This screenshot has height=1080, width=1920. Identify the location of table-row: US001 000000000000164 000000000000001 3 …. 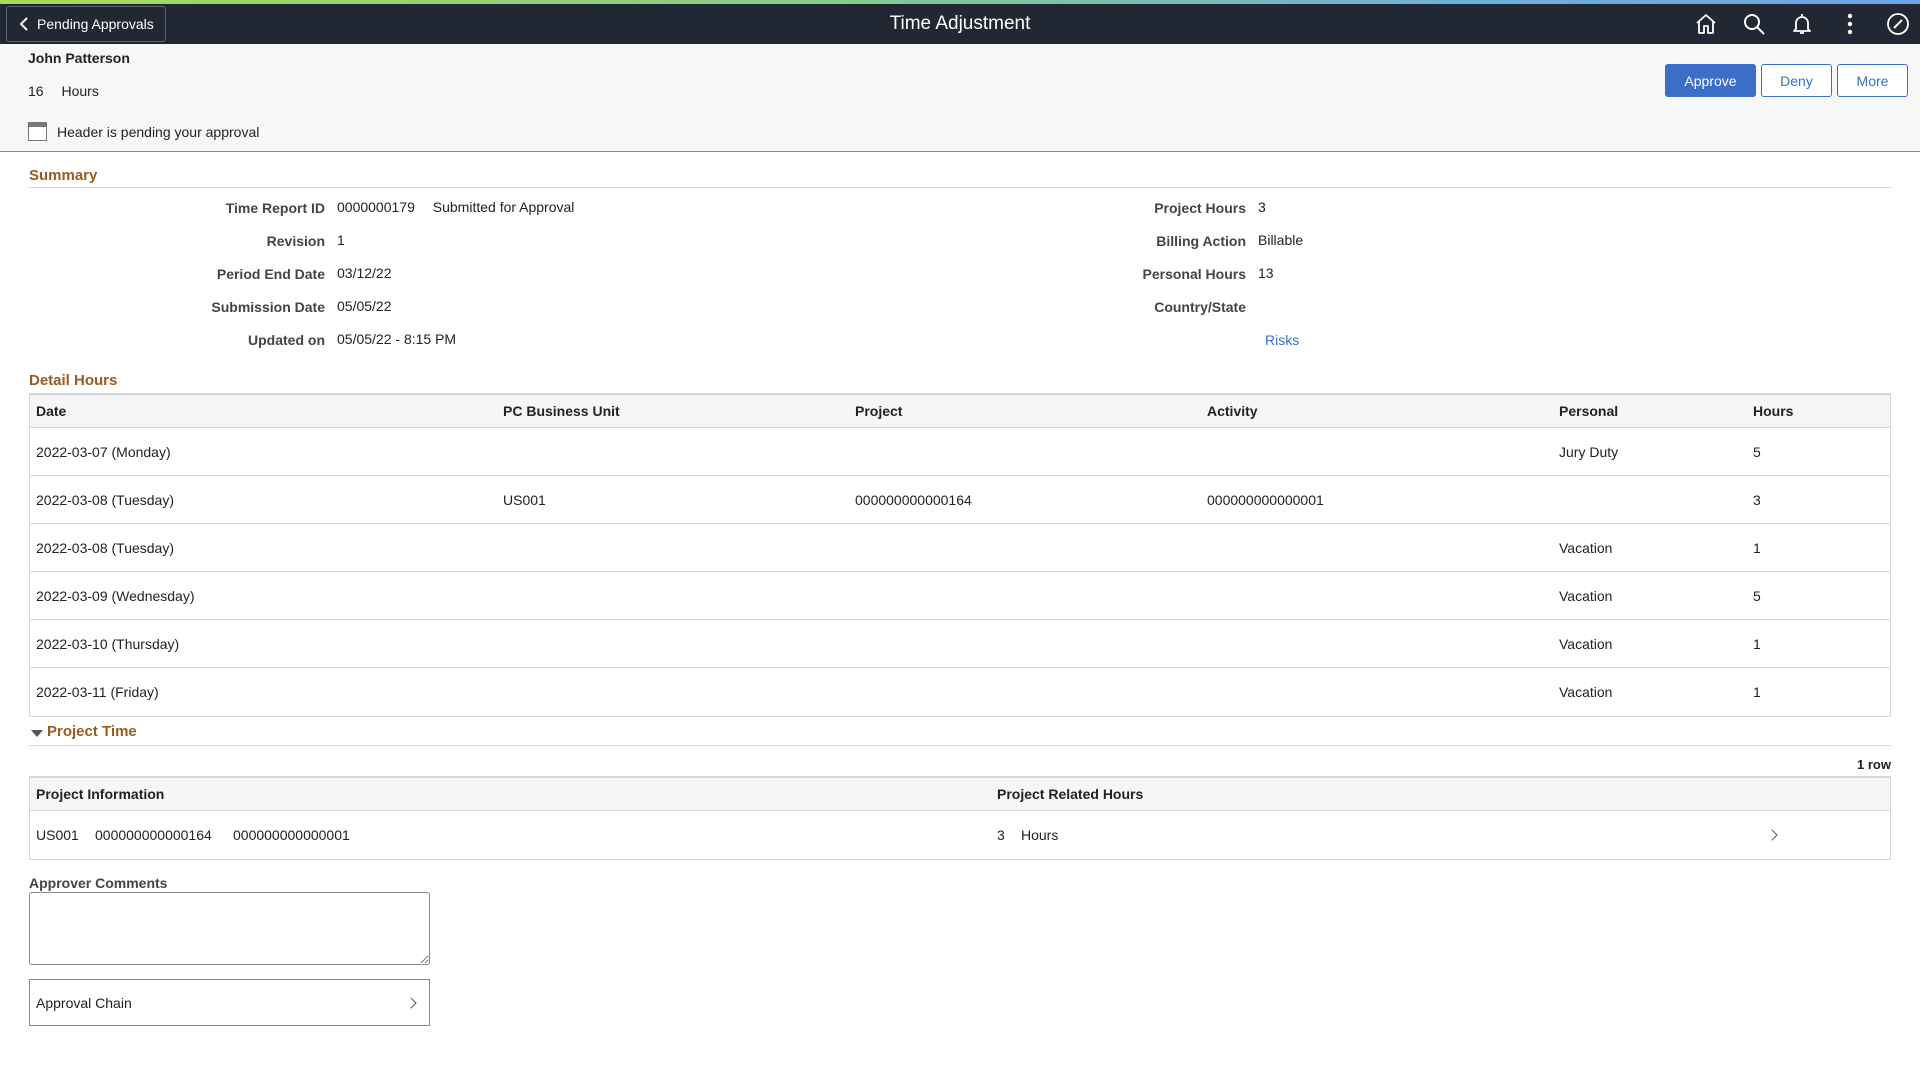
(960, 835).